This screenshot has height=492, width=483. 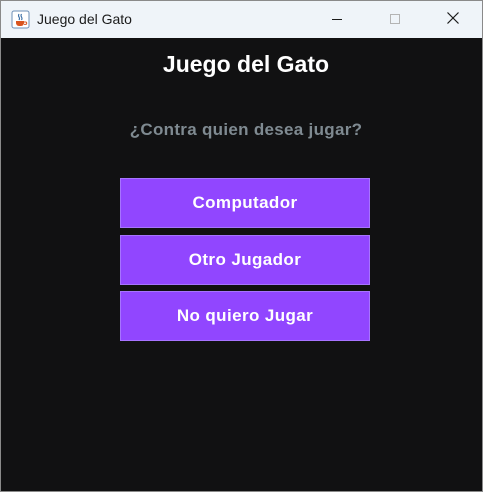 I want to click on question-label: ¿Contra quien desea jugar?, so click(x=246, y=129).